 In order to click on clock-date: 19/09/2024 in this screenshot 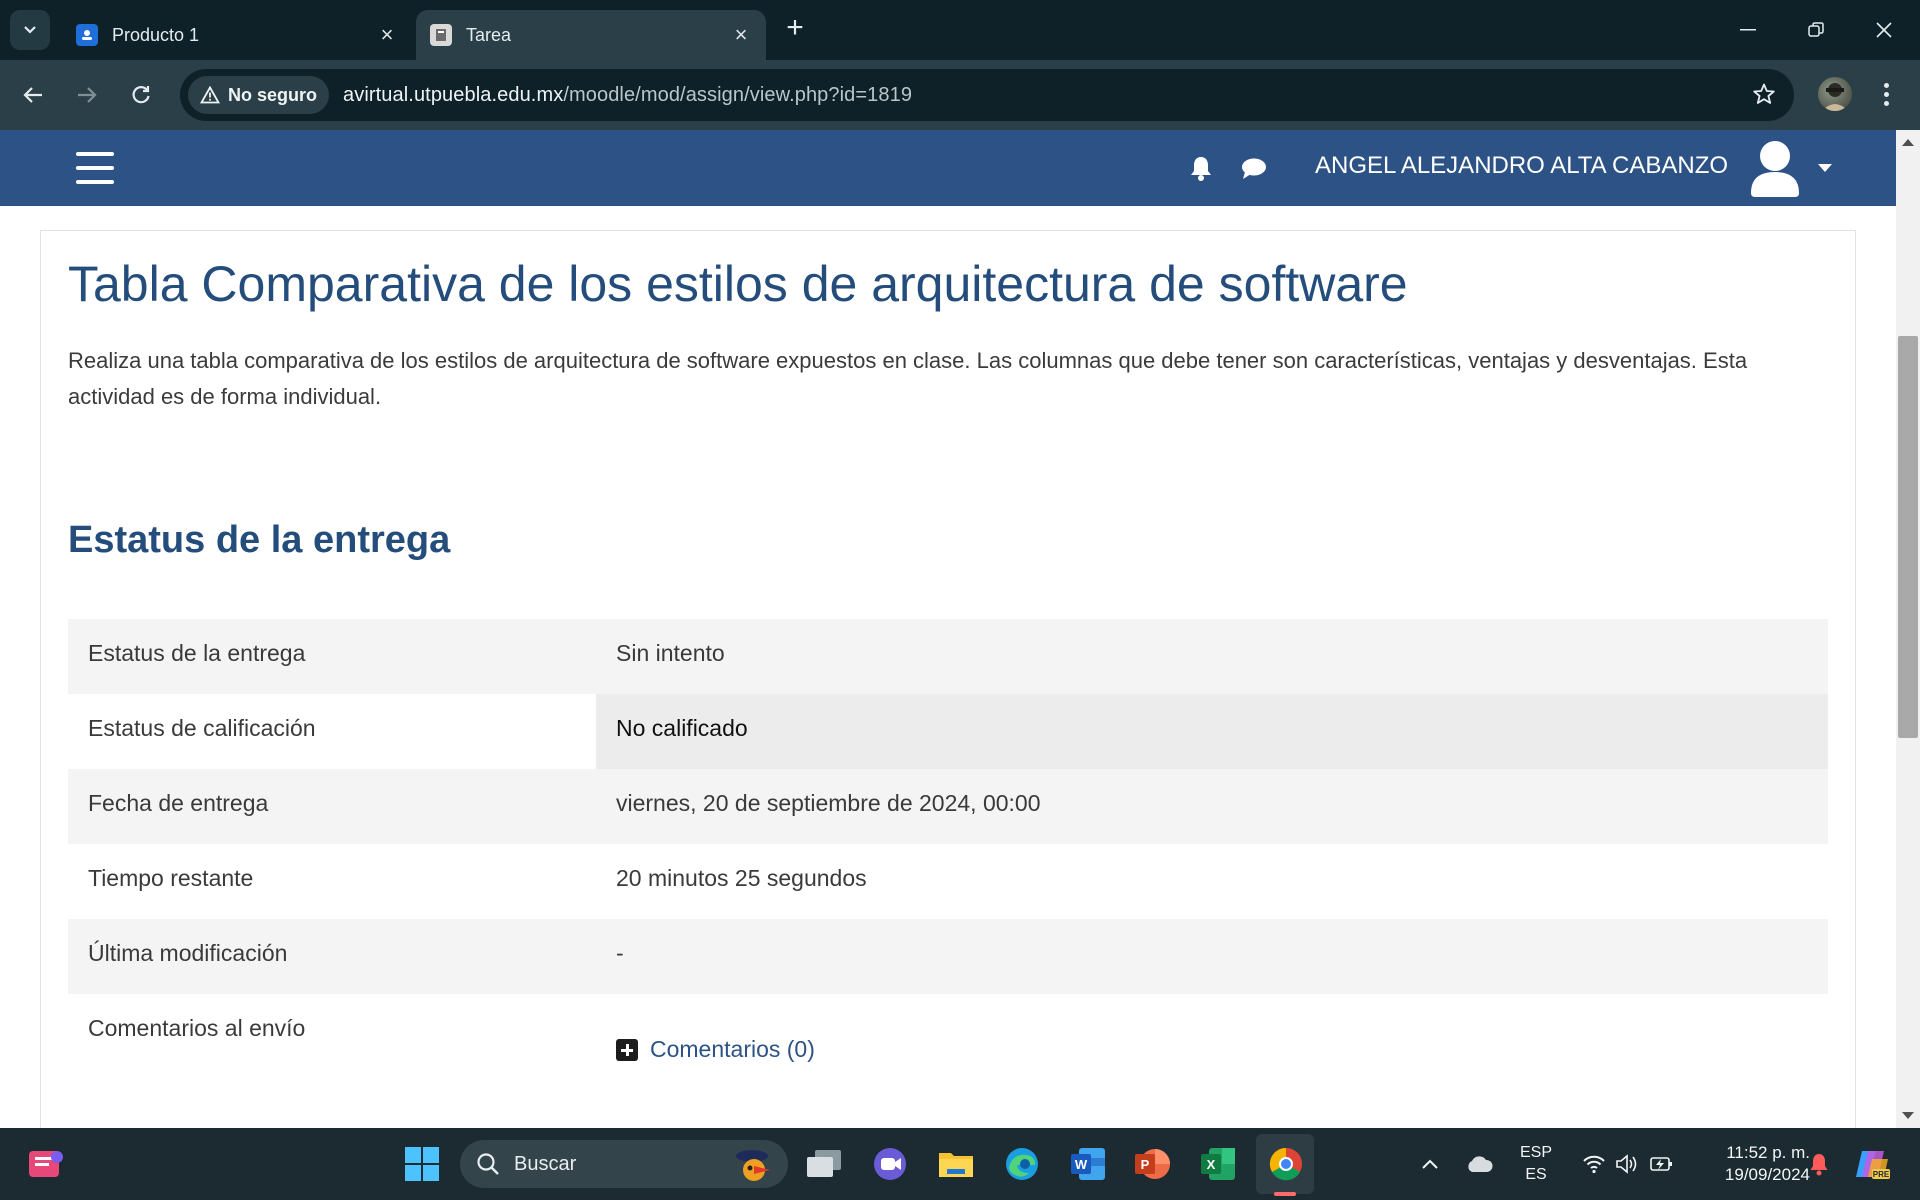, I will do `click(1767, 1174)`.